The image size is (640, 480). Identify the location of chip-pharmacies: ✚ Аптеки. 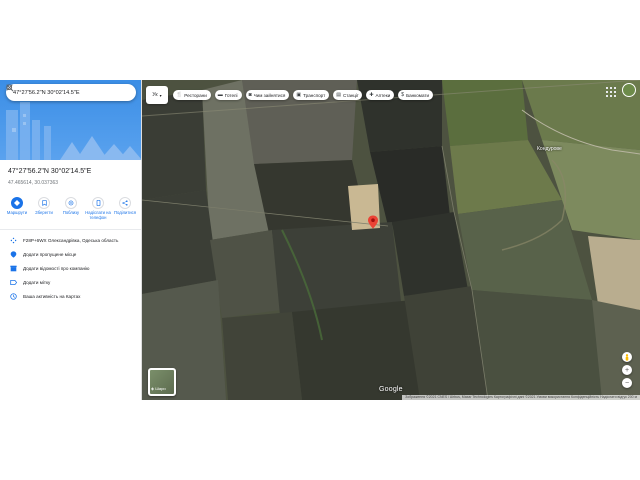
(380, 95).